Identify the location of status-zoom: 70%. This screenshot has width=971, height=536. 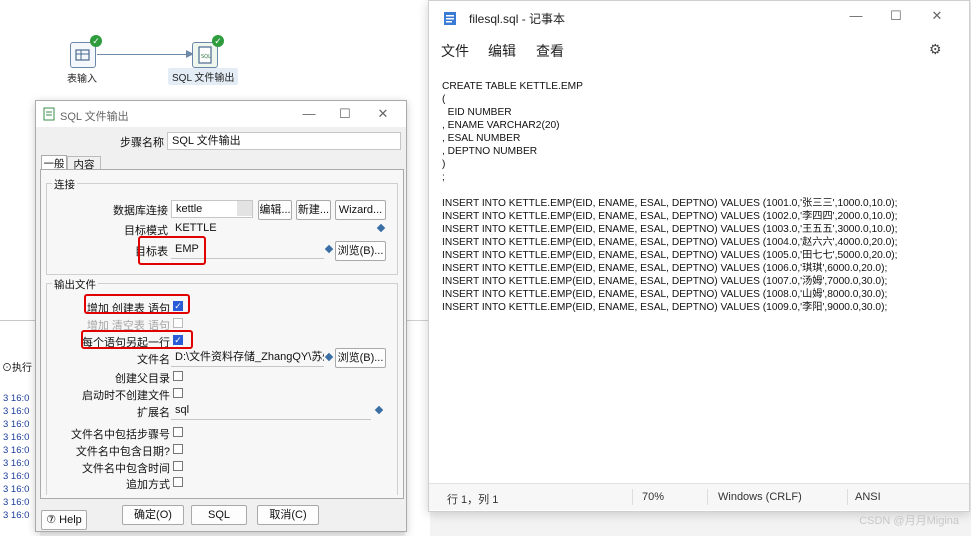
(653, 497).